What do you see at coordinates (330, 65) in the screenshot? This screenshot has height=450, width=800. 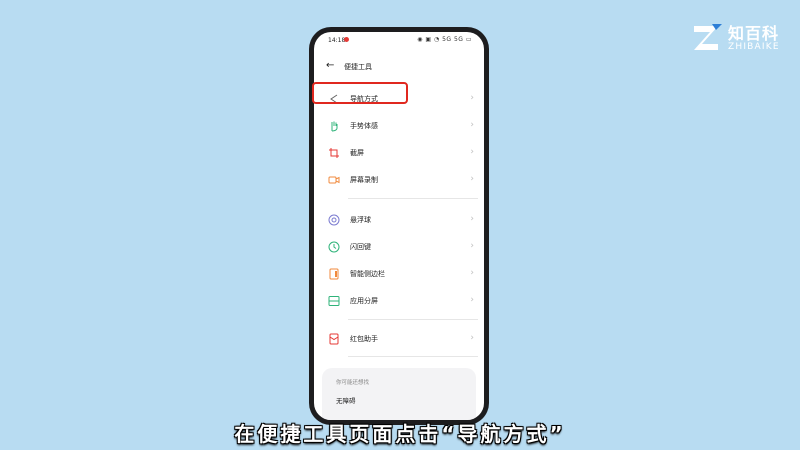 I see `back-arrow-icon: ←` at bounding box center [330, 65].